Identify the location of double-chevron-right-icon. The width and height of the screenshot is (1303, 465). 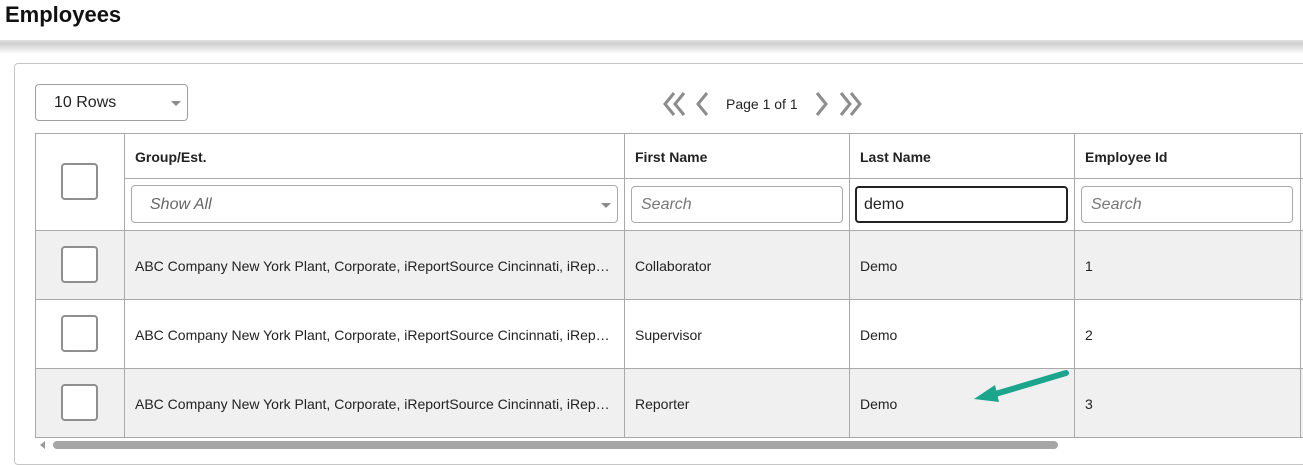
(850, 104).